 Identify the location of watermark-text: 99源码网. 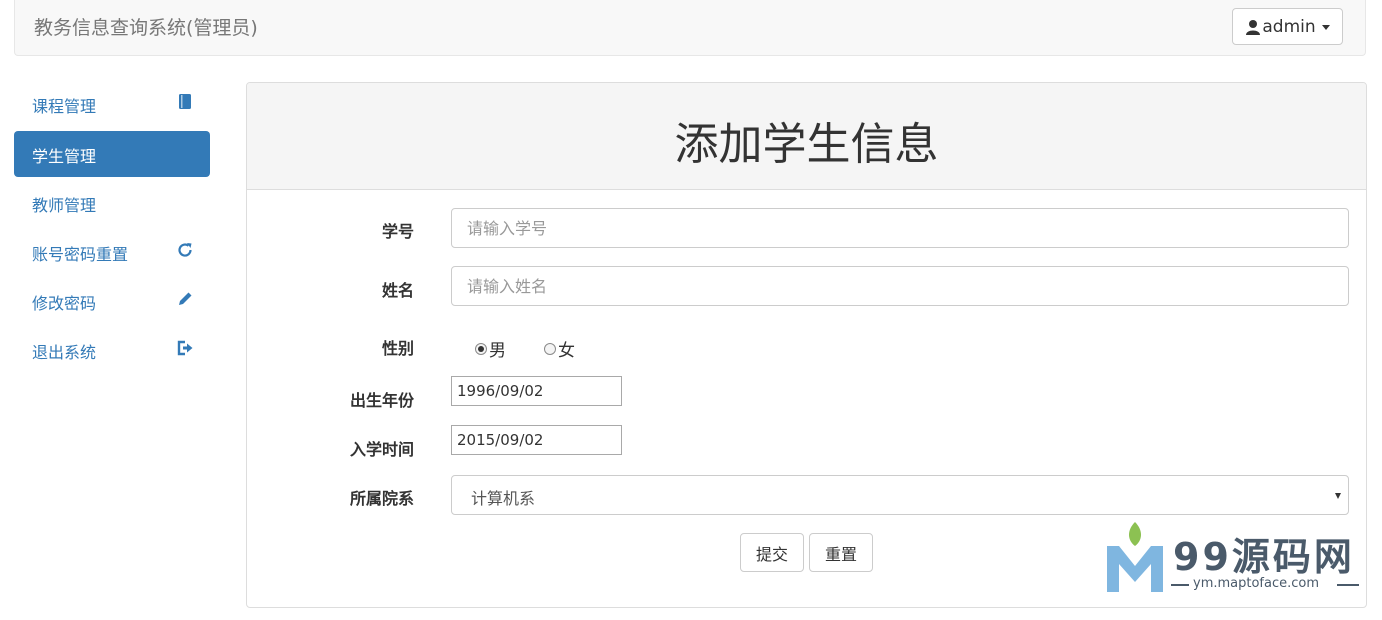
(1264, 557).